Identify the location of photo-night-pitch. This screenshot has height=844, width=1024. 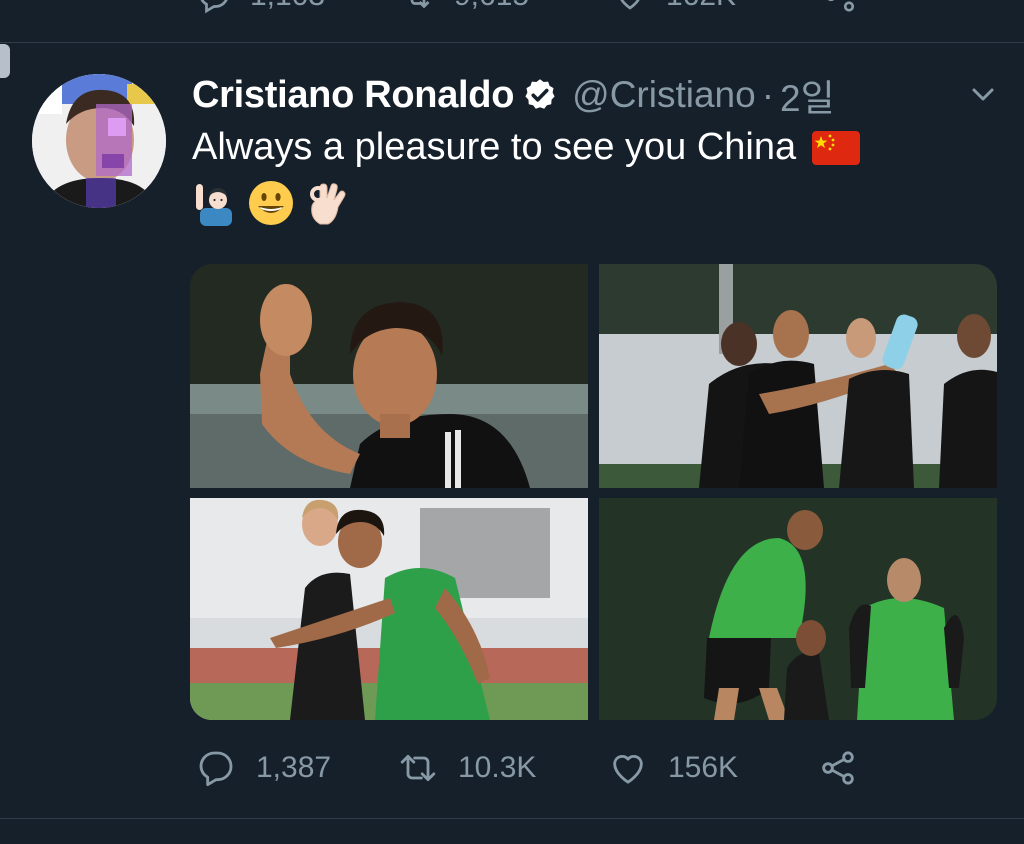
(798, 609).